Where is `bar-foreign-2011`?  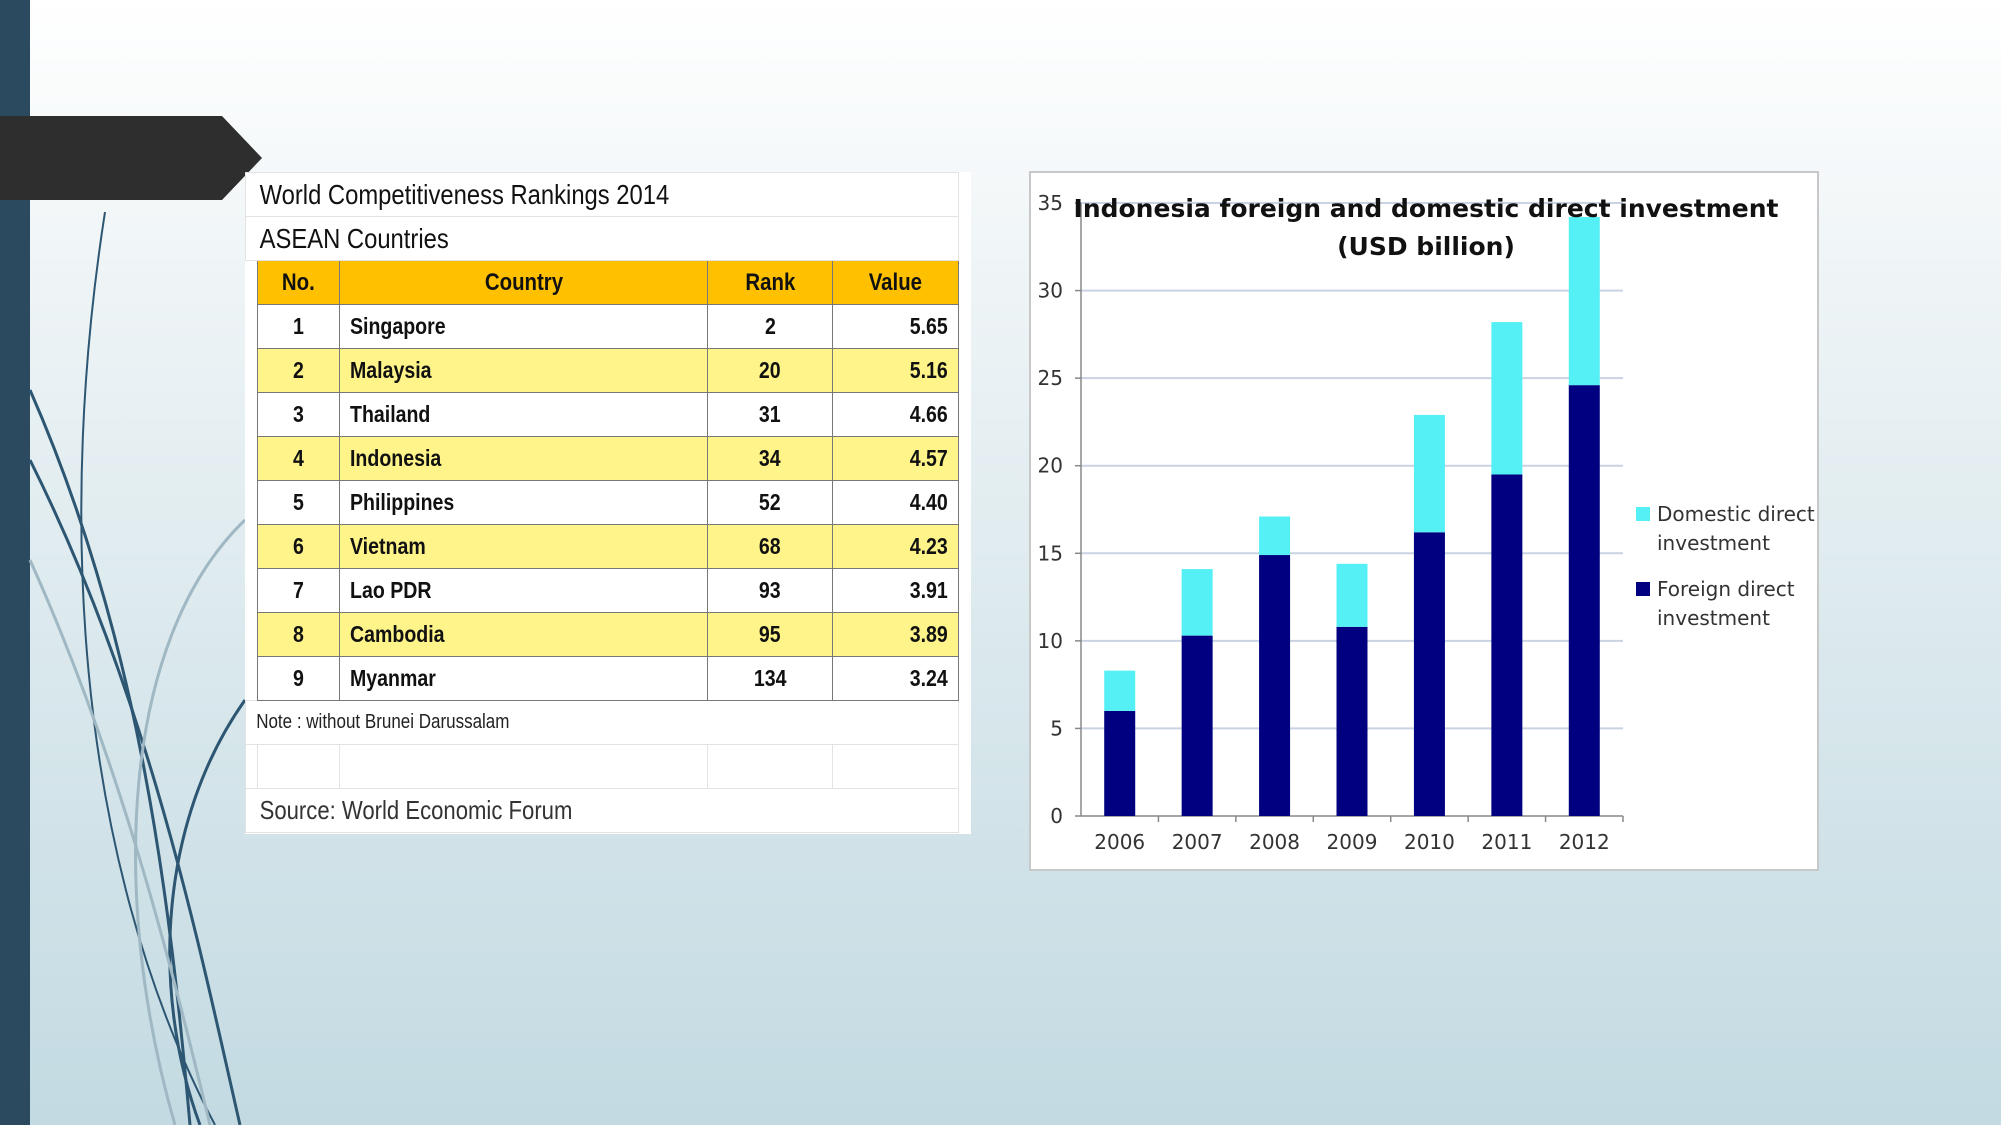
bar-foreign-2011 is located at coordinates (1507, 645).